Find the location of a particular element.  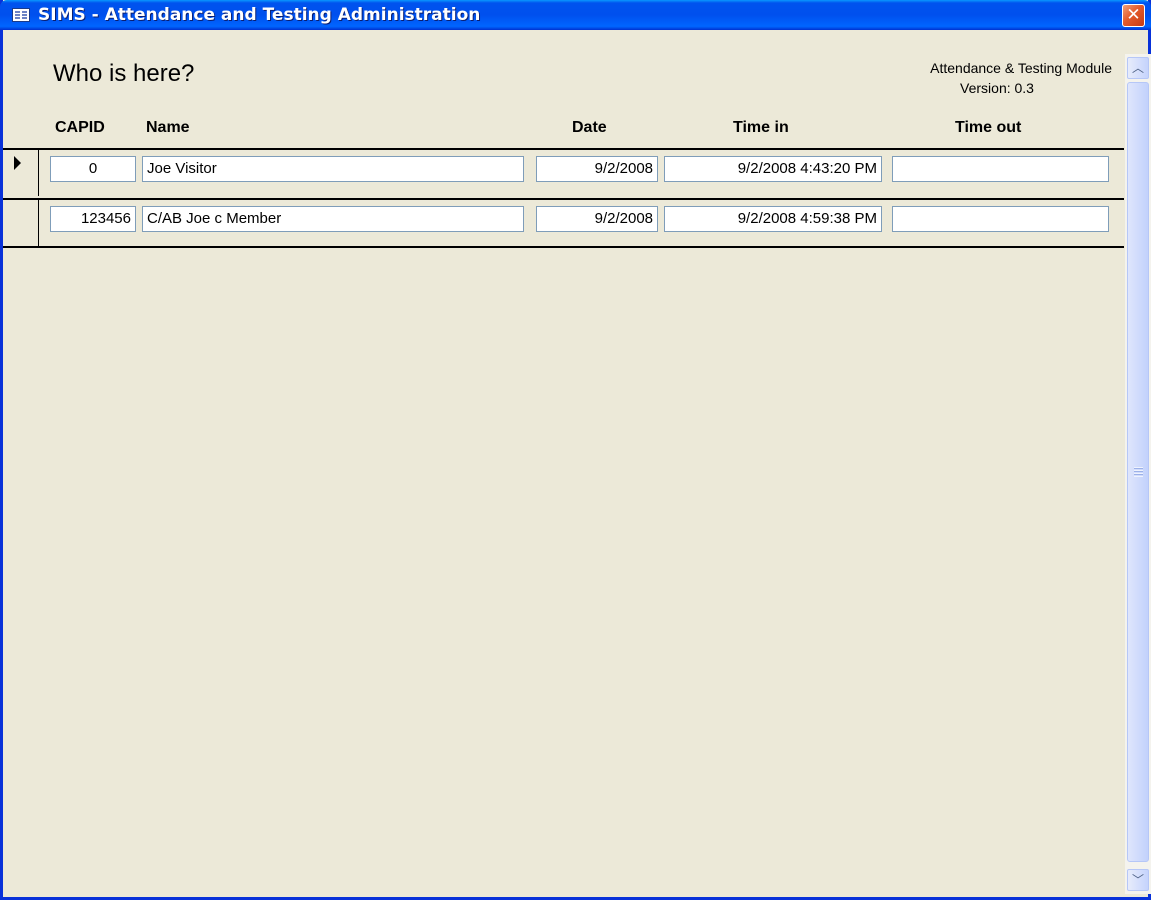

vertical-scrollbar: ︿ ﹀ is located at coordinates (1137, 474).